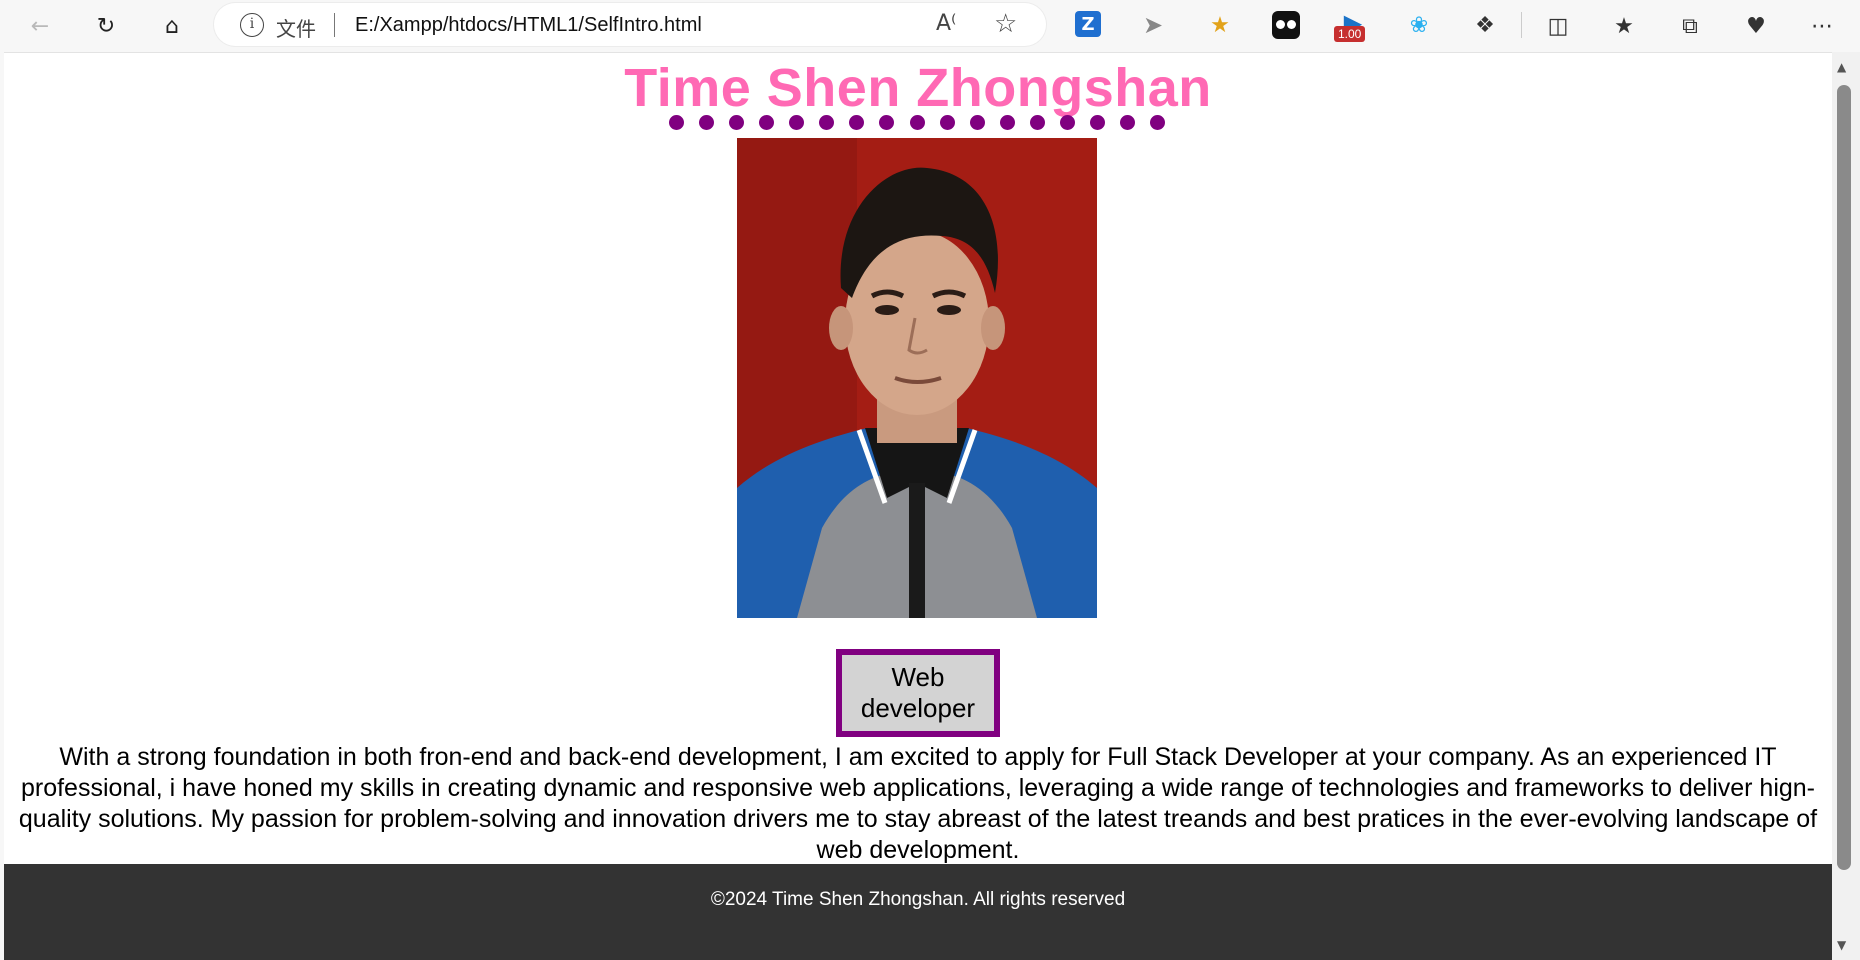 The width and height of the screenshot is (1860, 960). Describe the element at coordinates (1841, 945) in the screenshot. I see `scroll-down-arrow-icon: ▼` at that location.